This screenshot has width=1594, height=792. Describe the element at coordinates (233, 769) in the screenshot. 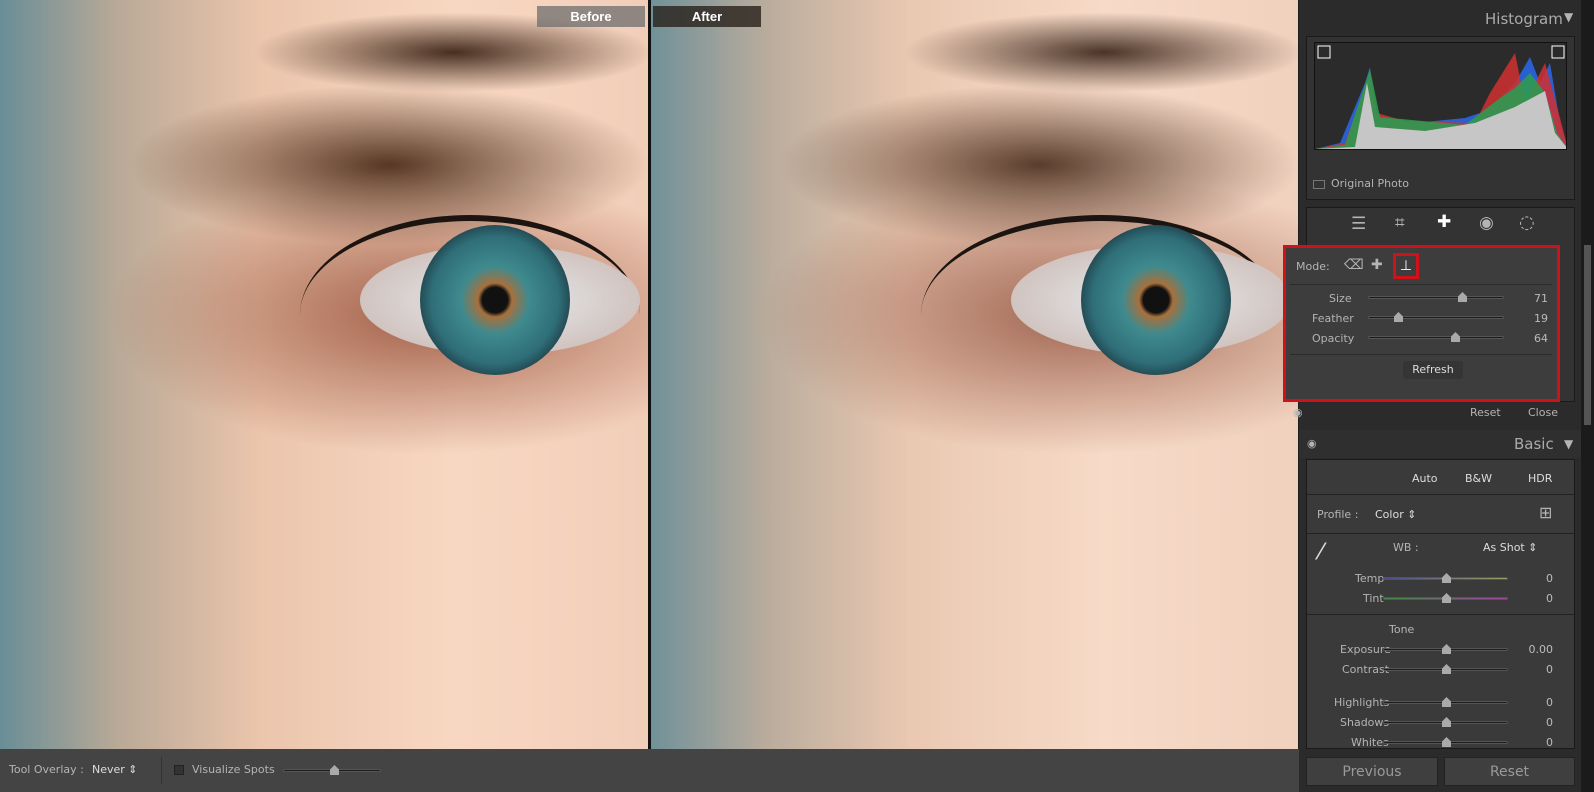

I see `visualize-spots-label: Visualize Spots` at that location.